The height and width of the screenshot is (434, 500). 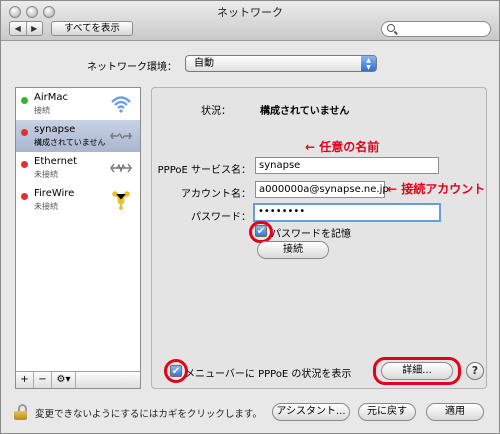 What do you see at coordinates (216, 194) in the screenshot?
I see `account-label: アカウント名：` at bounding box center [216, 194].